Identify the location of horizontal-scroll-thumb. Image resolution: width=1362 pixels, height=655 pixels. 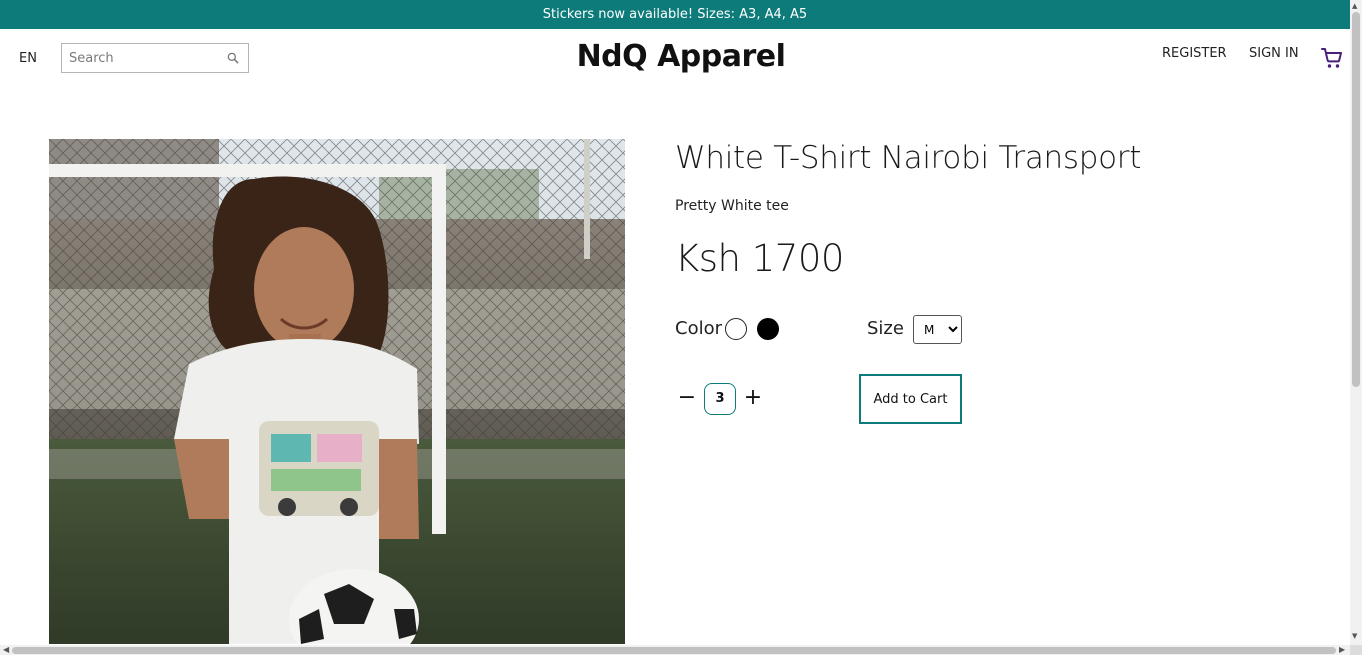
(674, 650).